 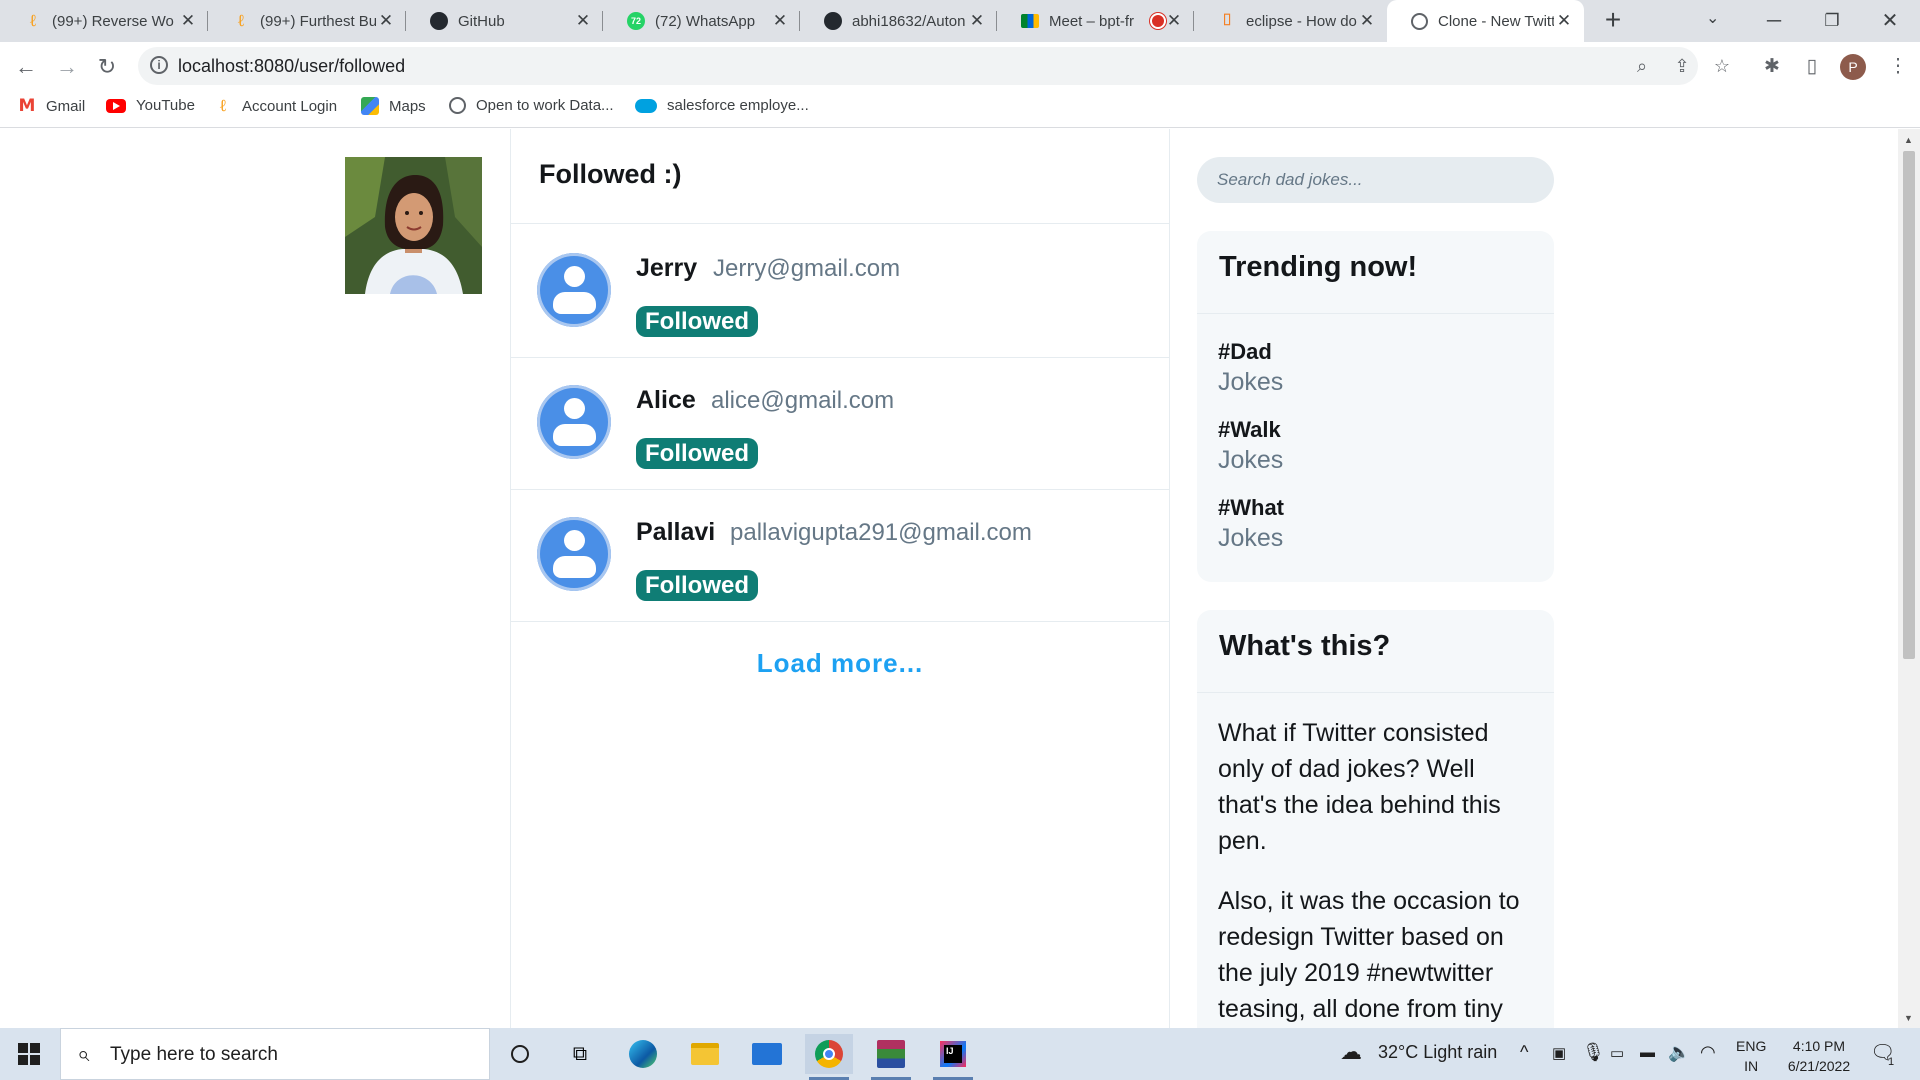 I want to click on minimize-icon: ─, so click(x=1774, y=21).